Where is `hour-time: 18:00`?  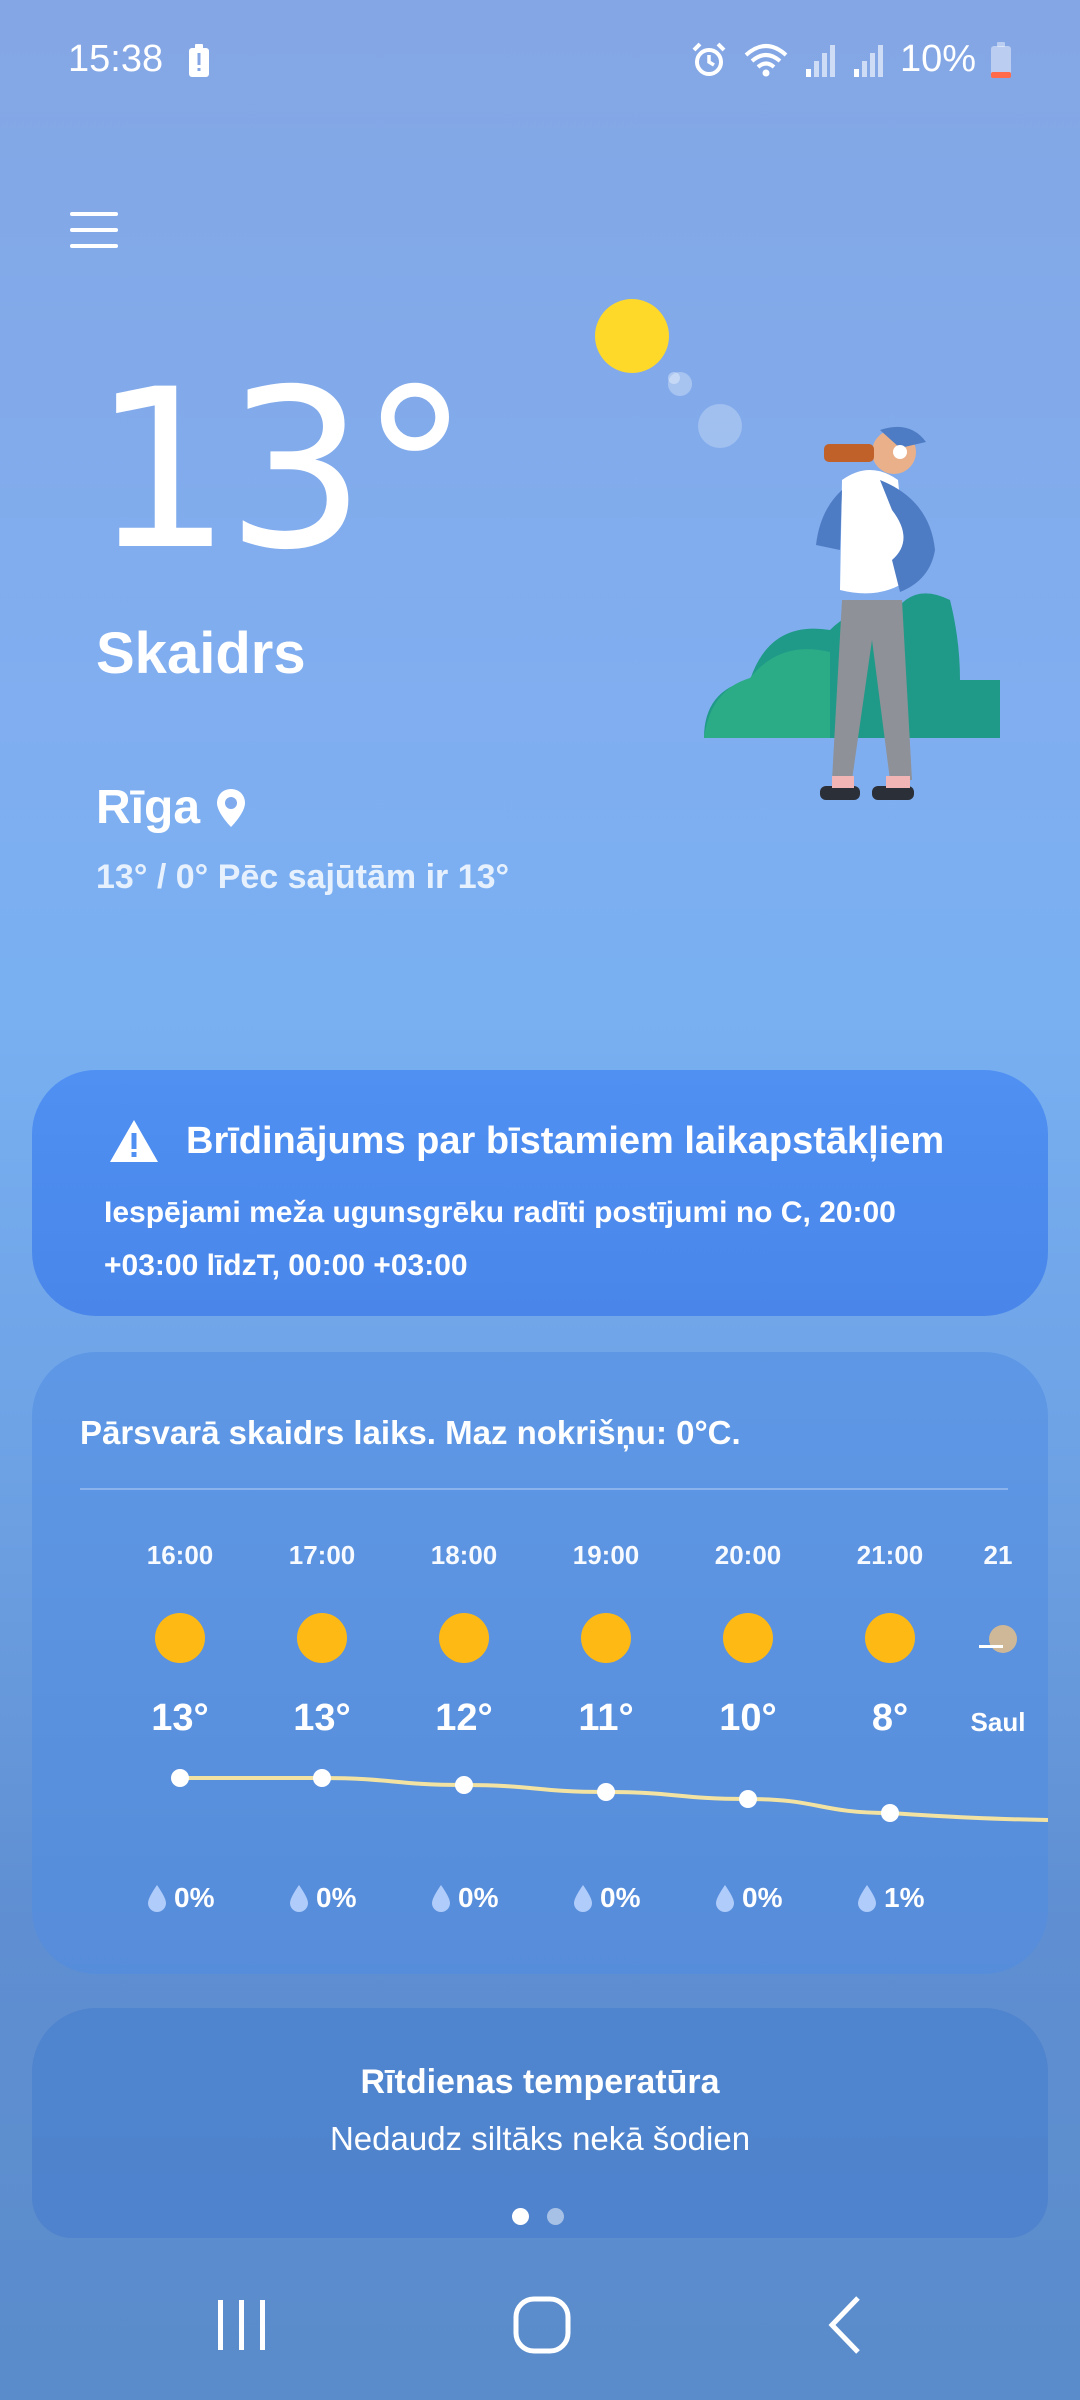 hour-time: 18:00 is located at coordinates (464, 1555).